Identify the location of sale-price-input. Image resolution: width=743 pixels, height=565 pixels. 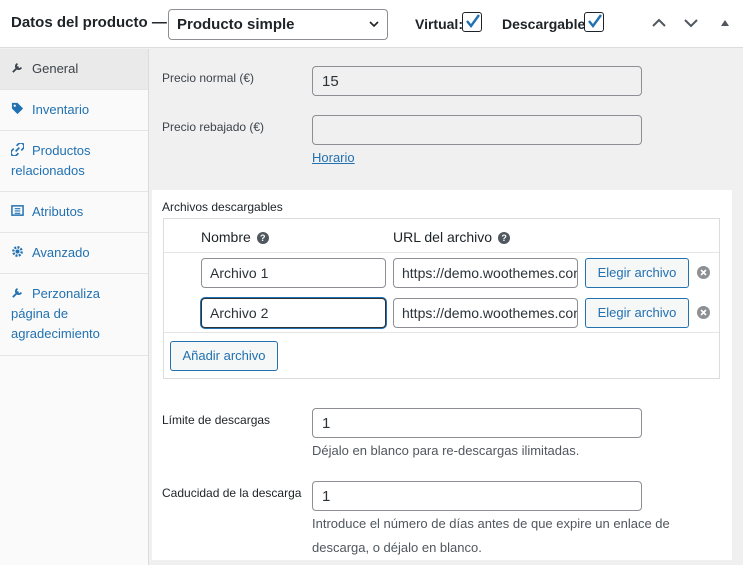
(477, 130).